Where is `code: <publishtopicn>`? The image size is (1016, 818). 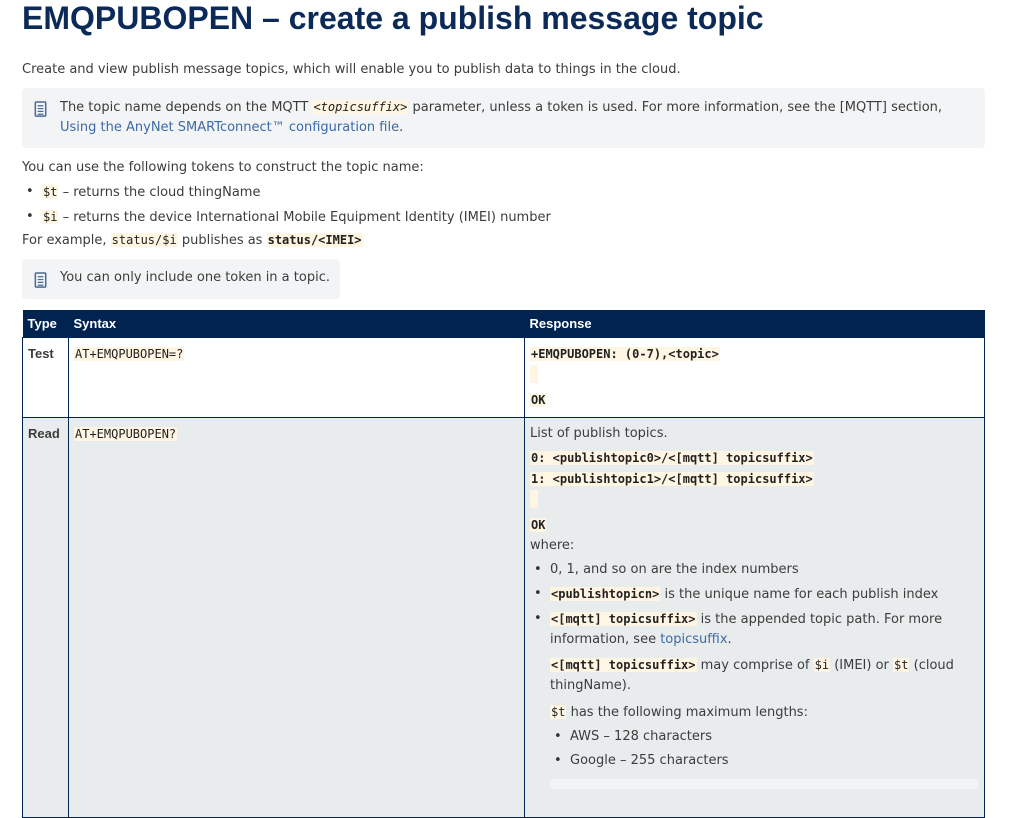 code: <publishtopicn> is located at coordinates (605, 593).